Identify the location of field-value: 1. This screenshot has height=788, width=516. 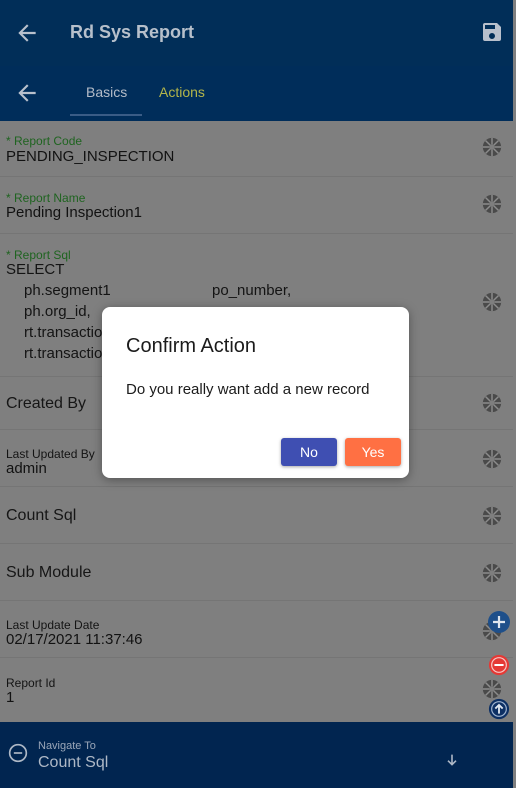
(10, 697).